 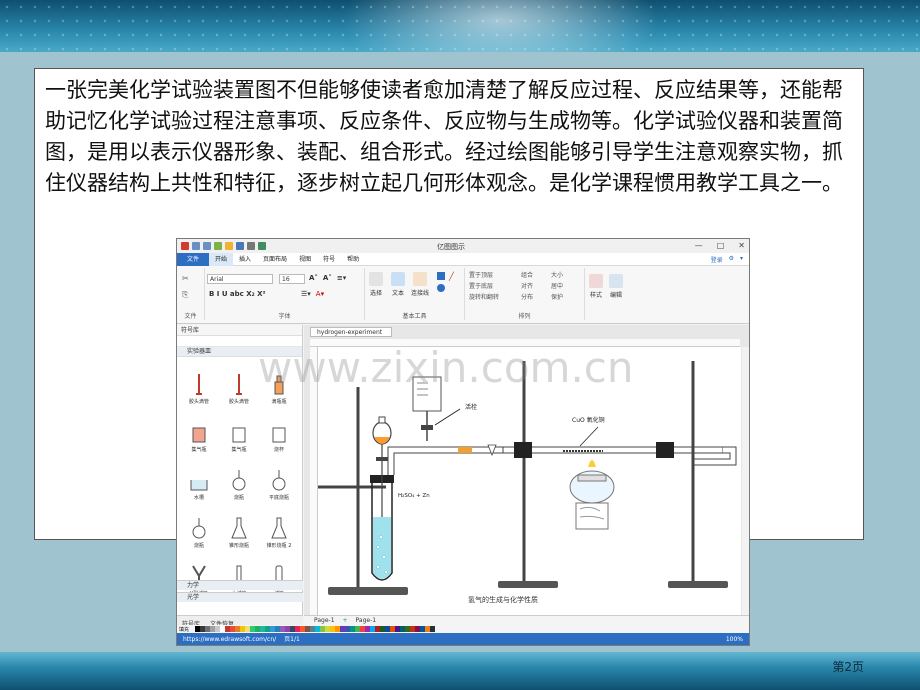 I want to click on protect-button: 保护, so click(x=557, y=297).